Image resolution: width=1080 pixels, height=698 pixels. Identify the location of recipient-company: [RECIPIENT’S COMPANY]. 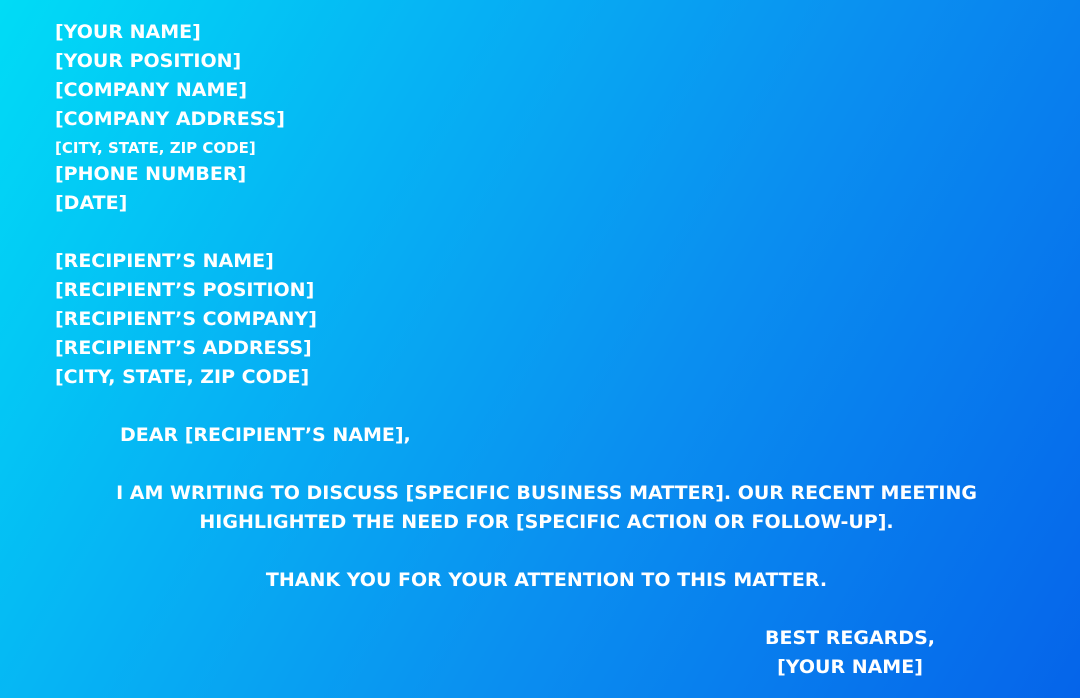
(186, 319).